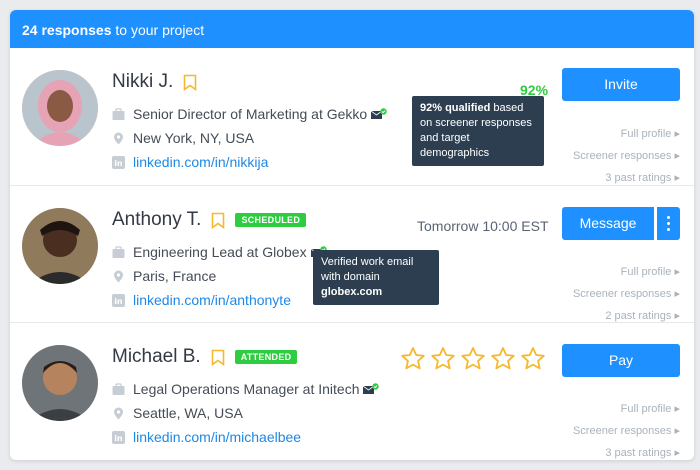  What do you see at coordinates (246, 389) in the screenshot?
I see `job-title: Legal Operations Manager at Initech` at bounding box center [246, 389].